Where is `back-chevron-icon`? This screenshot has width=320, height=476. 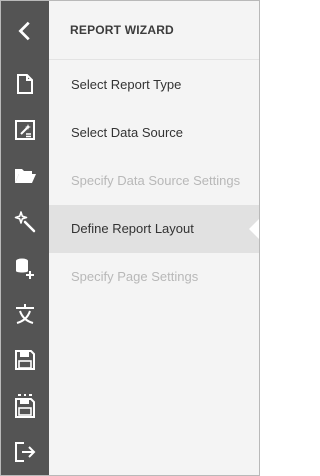
back-chevron-icon is located at coordinates (24, 31).